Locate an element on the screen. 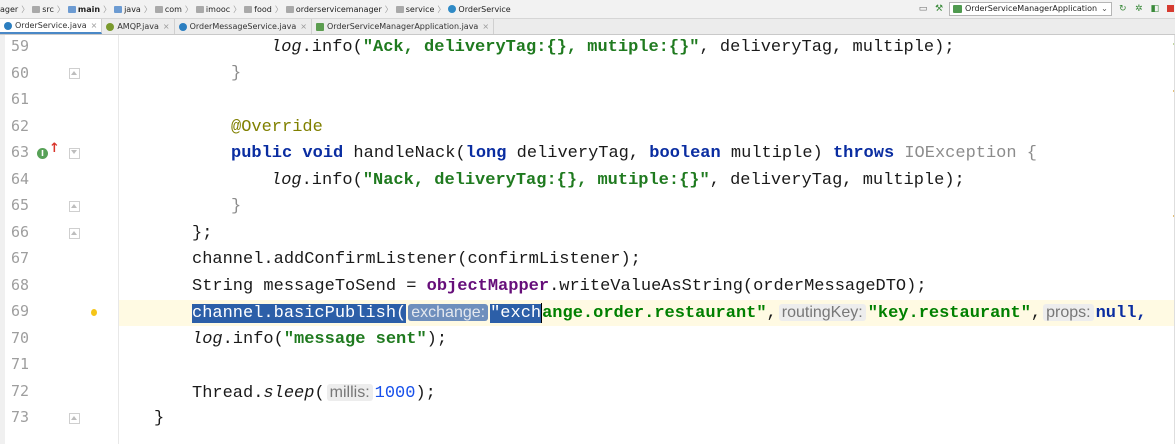 Image resolution: width=1175 pixels, height=444 pixels. chevron-down-icon: ⌄ is located at coordinates (1104, 8).